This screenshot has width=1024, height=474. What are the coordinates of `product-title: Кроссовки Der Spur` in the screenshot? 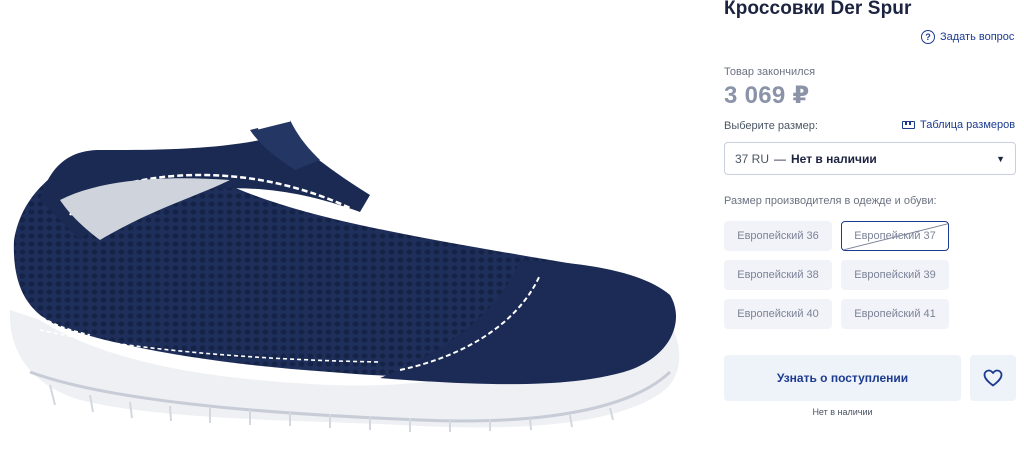 It's located at (818, 9).